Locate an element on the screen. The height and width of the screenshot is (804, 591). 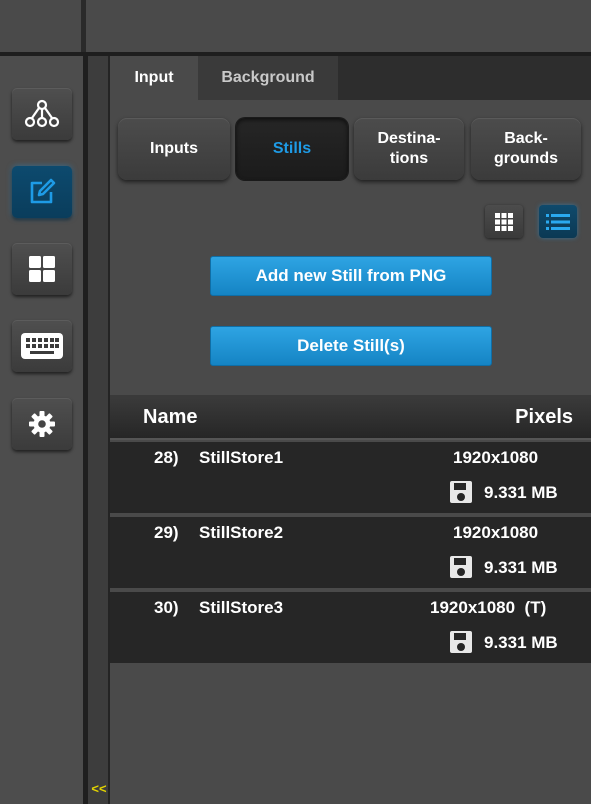
tab-bar: Input Background is located at coordinates (350, 78).